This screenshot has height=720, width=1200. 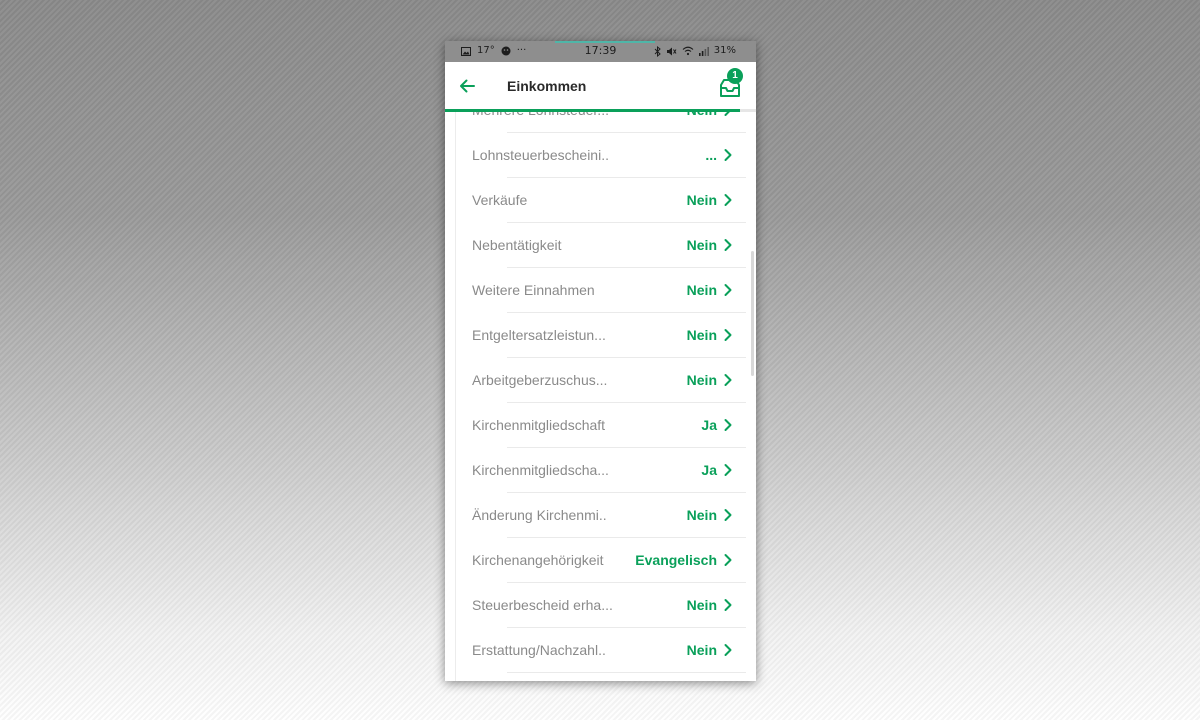 I want to click on list-item: Kirchenangehörigkeit Evangelisch, so click(x=600, y=560).